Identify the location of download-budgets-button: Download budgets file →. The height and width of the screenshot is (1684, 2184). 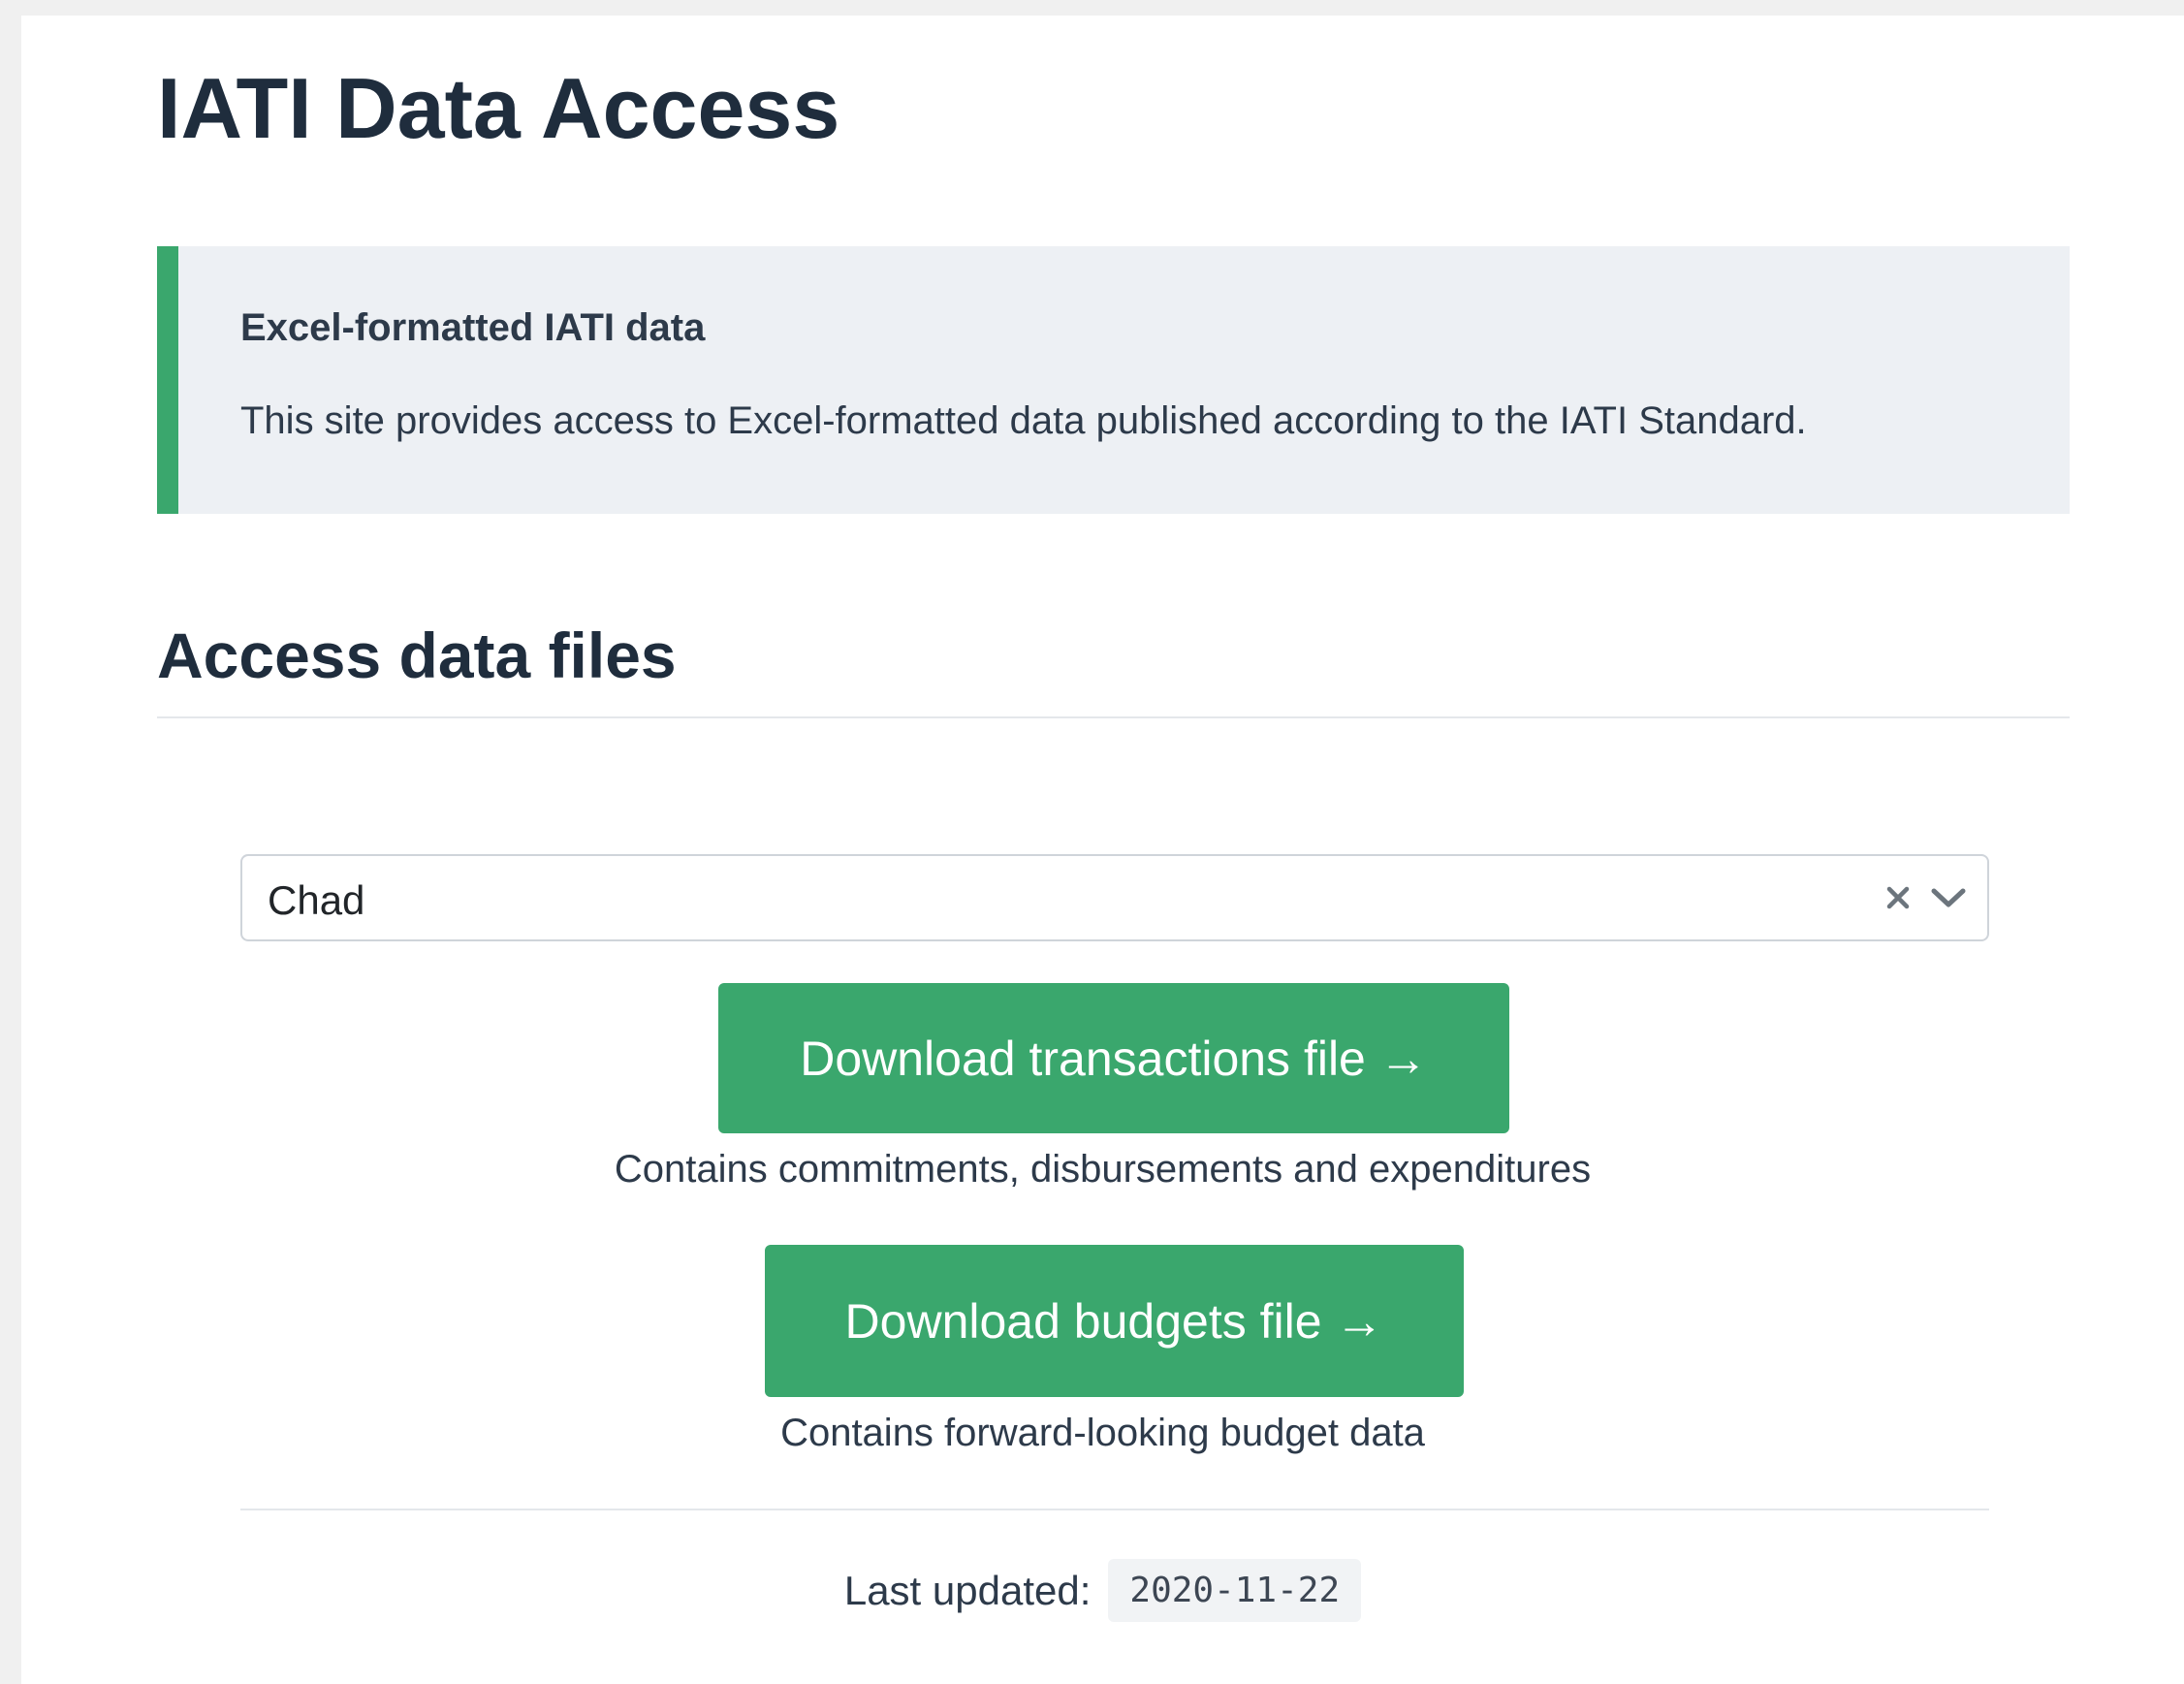
(1114, 1321).